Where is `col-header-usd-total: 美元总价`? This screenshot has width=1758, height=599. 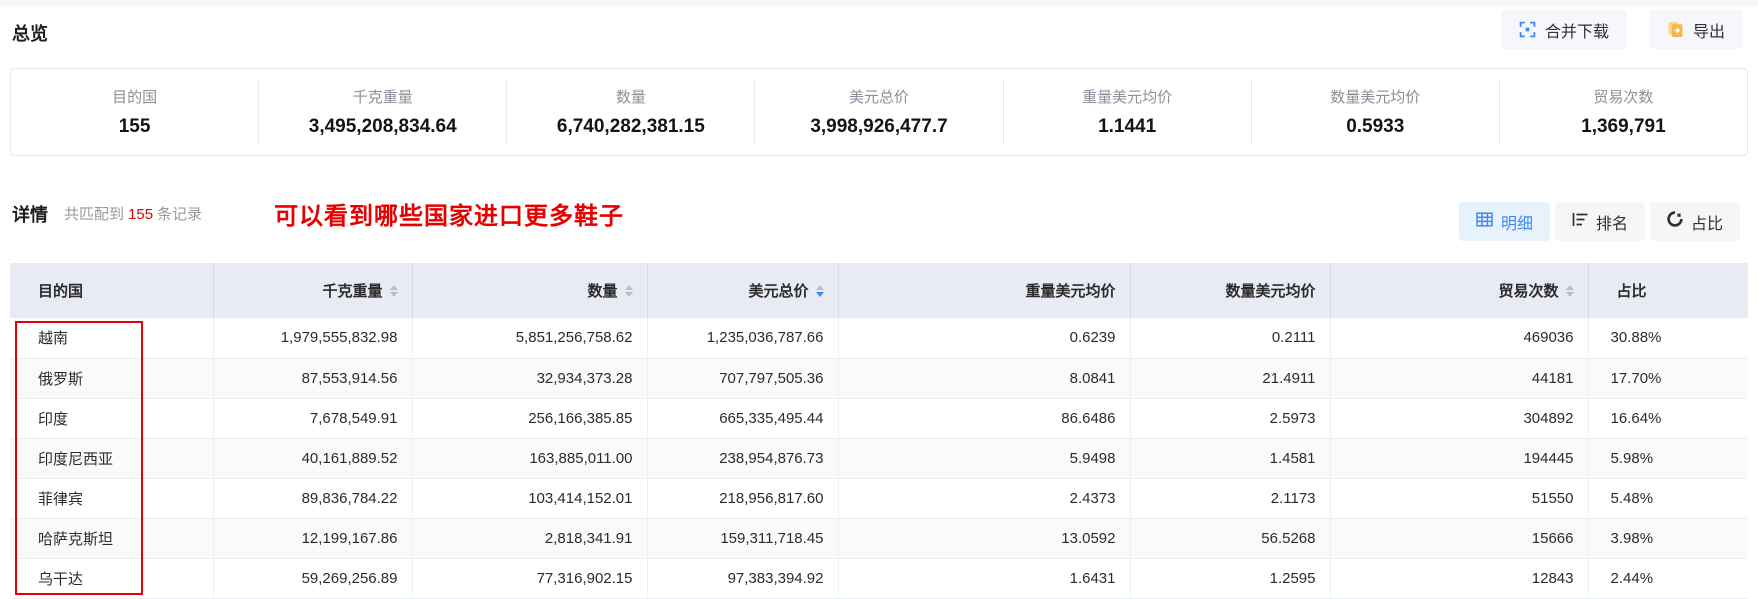
col-header-usd-total: 美元总价 is located at coordinates (743, 290).